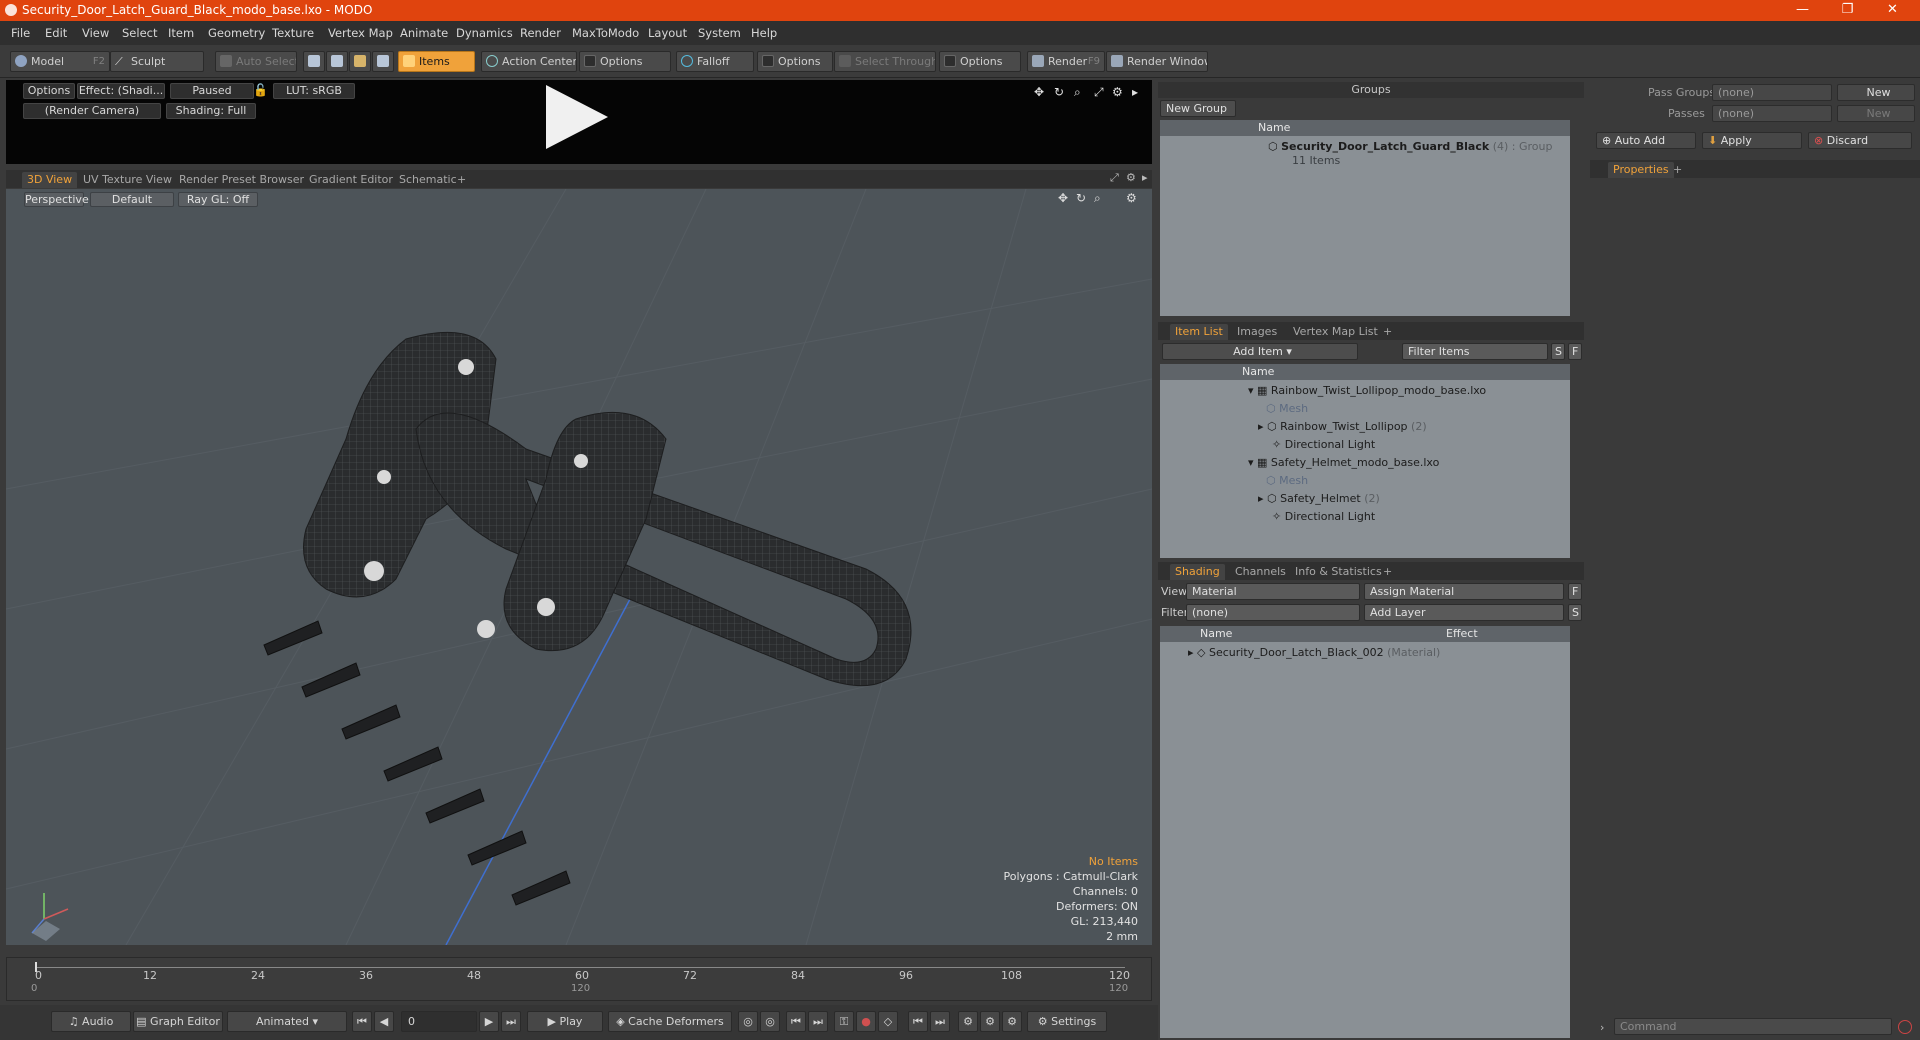  What do you see at coordinates (667, 33) in the screenshot?
I see `menu-layout: Layout` at bounding box center [667, 33].